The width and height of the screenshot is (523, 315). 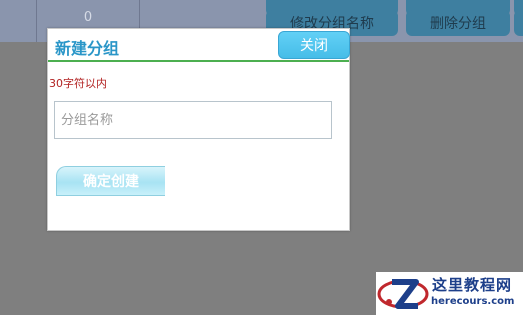 What do you see at coordinates (110, 181) in the screenshot?
I see `confirm-create-button: 确定创建` at bounding box center [110, 181].